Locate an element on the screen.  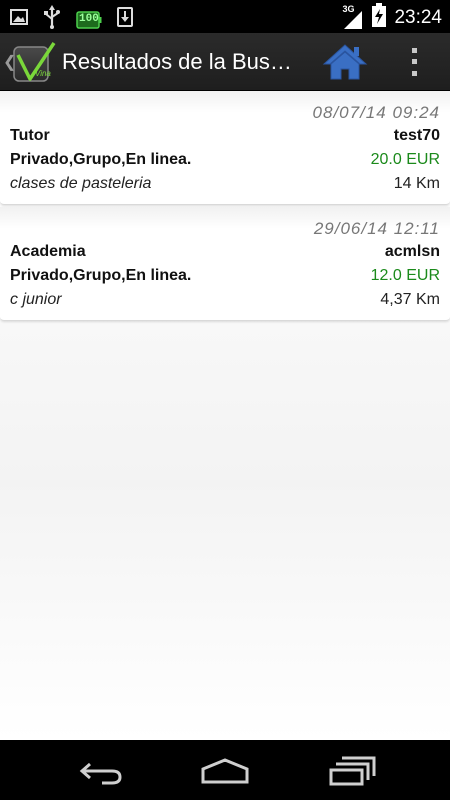
battery-label: 100 is located at coordinates (89, 18).